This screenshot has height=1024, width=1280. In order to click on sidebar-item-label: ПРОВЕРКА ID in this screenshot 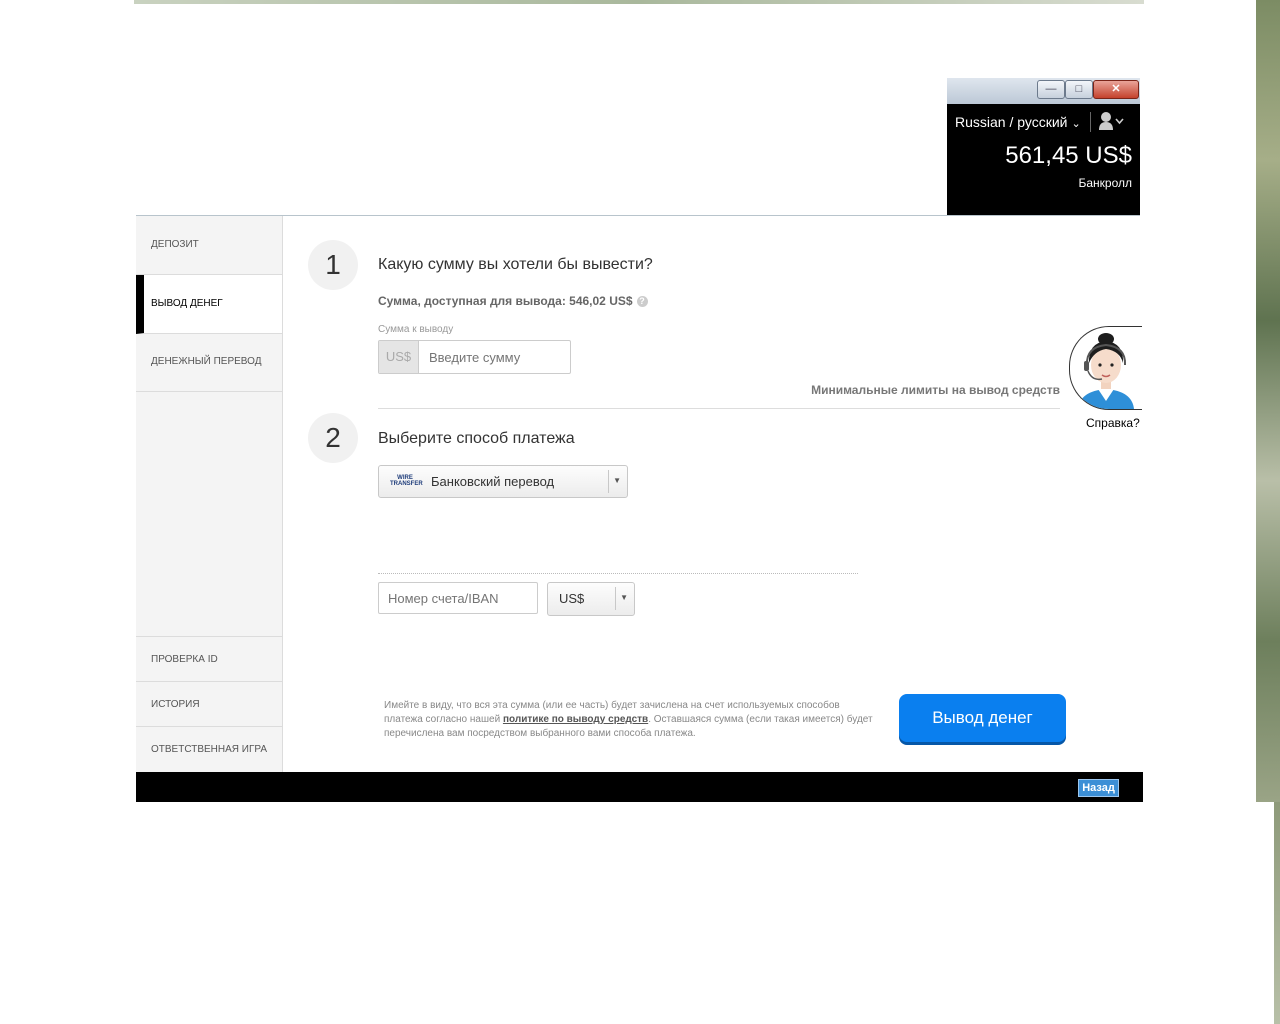, I will do `click(184, 659)`.